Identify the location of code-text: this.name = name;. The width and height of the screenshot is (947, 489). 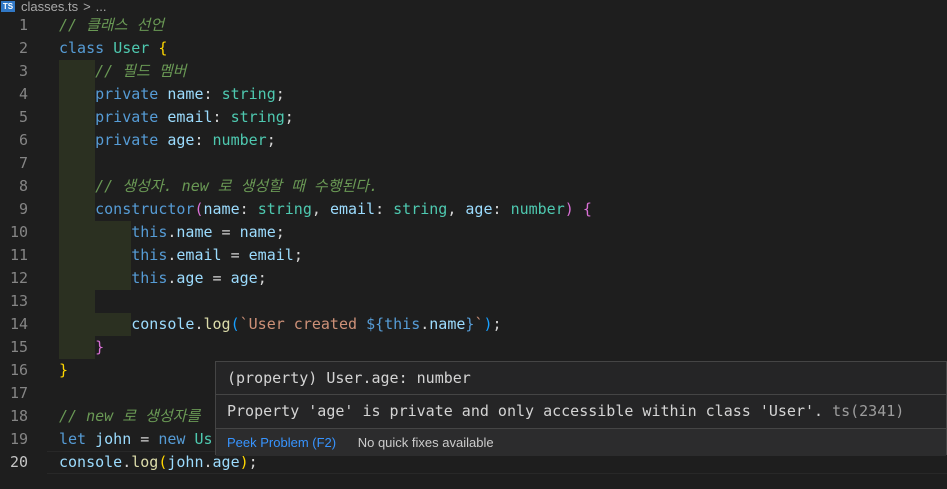
(172, 232).